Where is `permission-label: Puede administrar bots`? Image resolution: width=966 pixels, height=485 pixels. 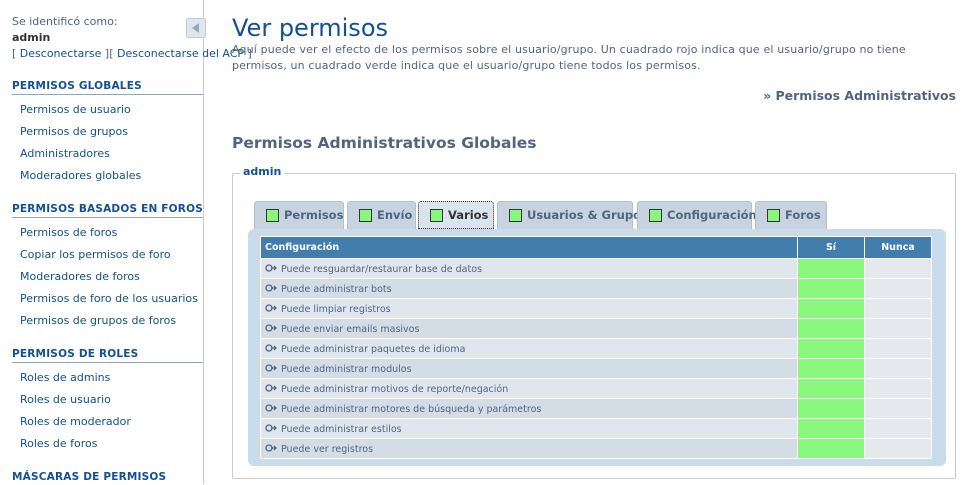
permission-label: Puede administrar bots is located at coordinates (529, 288).